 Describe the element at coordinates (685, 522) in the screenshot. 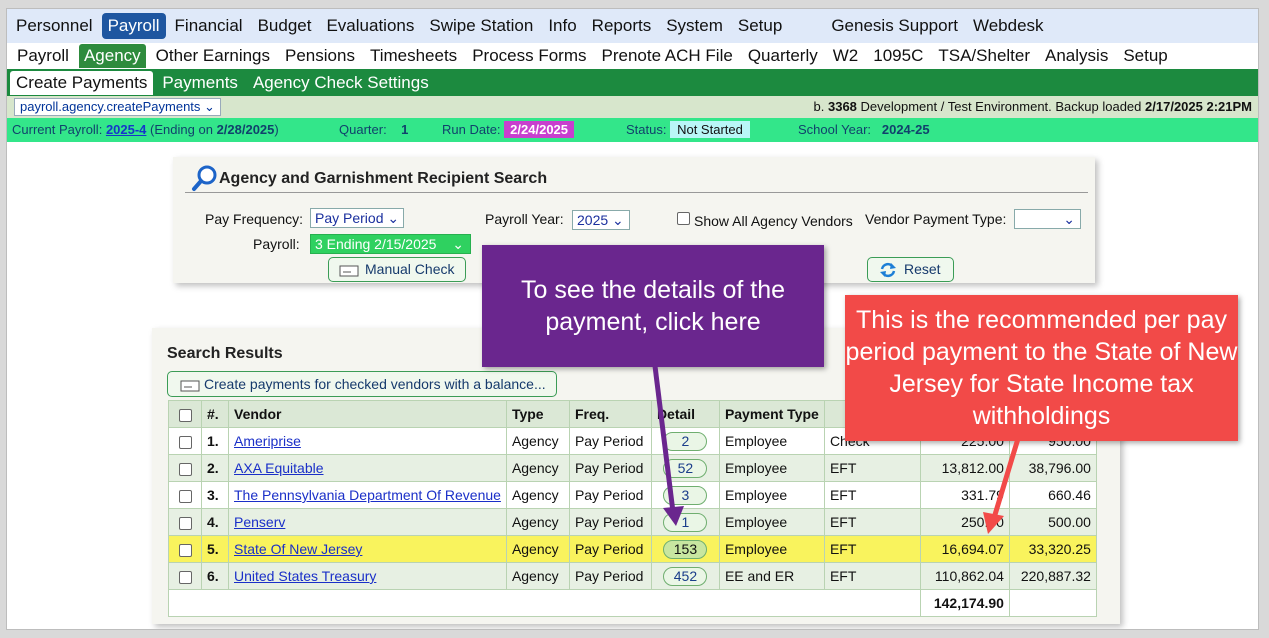

I see `detail-button: 1` at that location.